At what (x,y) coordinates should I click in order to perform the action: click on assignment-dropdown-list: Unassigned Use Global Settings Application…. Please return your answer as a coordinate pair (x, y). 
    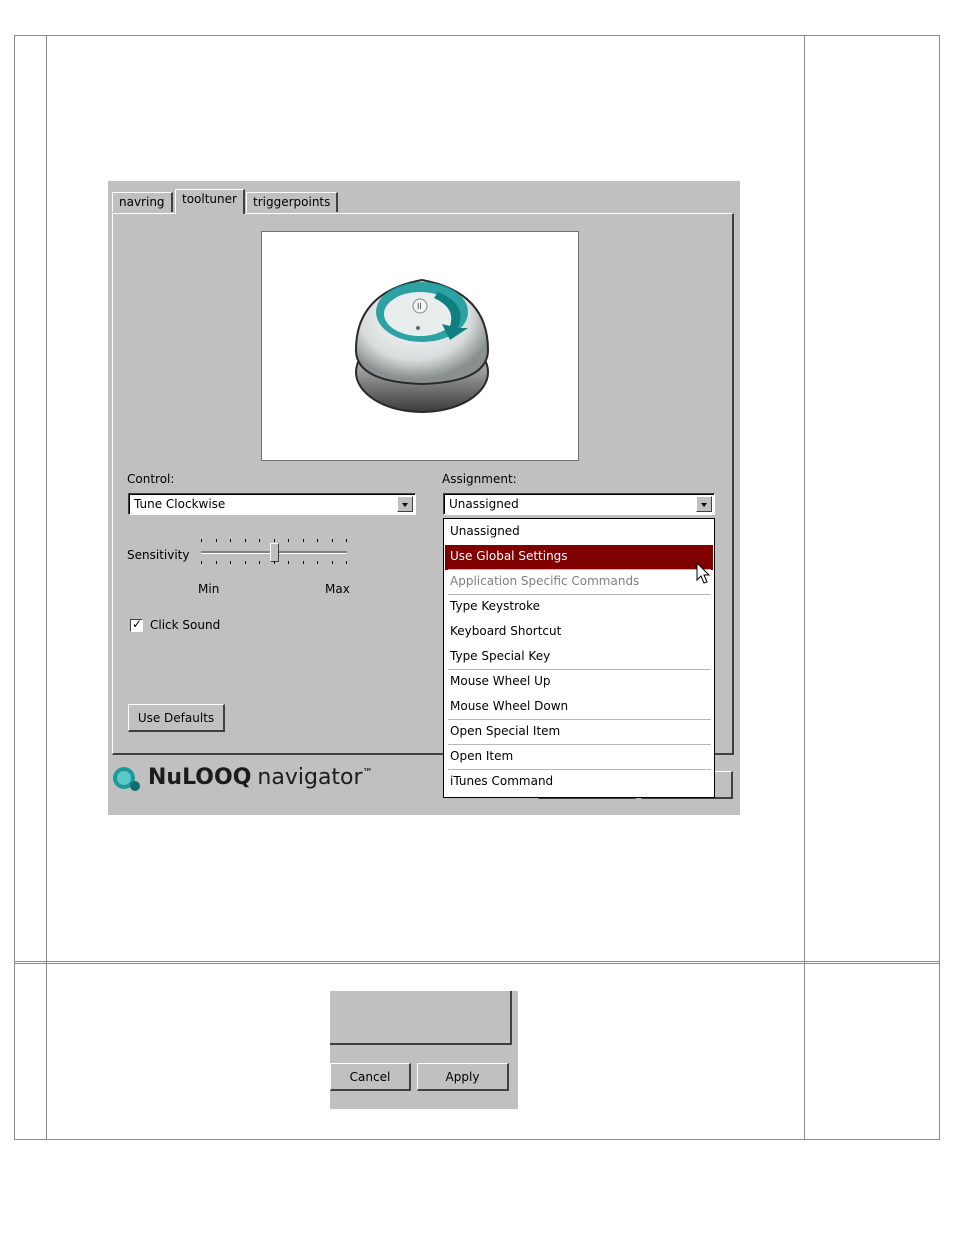
    Looking at the image, I should click on (579, 658).